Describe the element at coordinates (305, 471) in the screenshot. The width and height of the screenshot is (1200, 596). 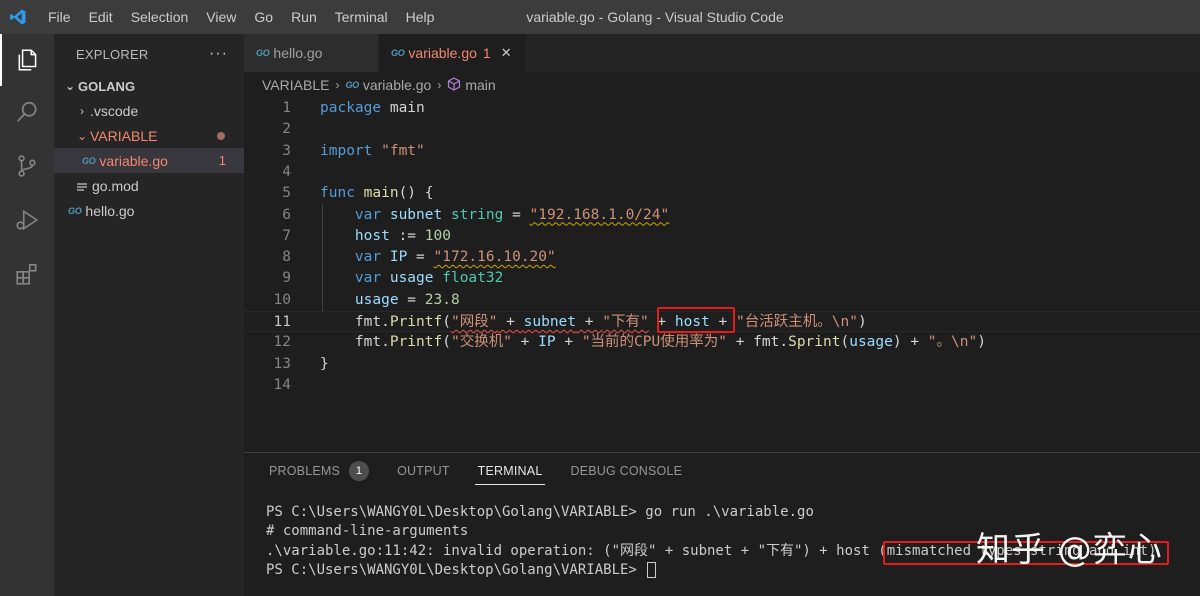
I see `tab-label: PROBLEMS` at that location.